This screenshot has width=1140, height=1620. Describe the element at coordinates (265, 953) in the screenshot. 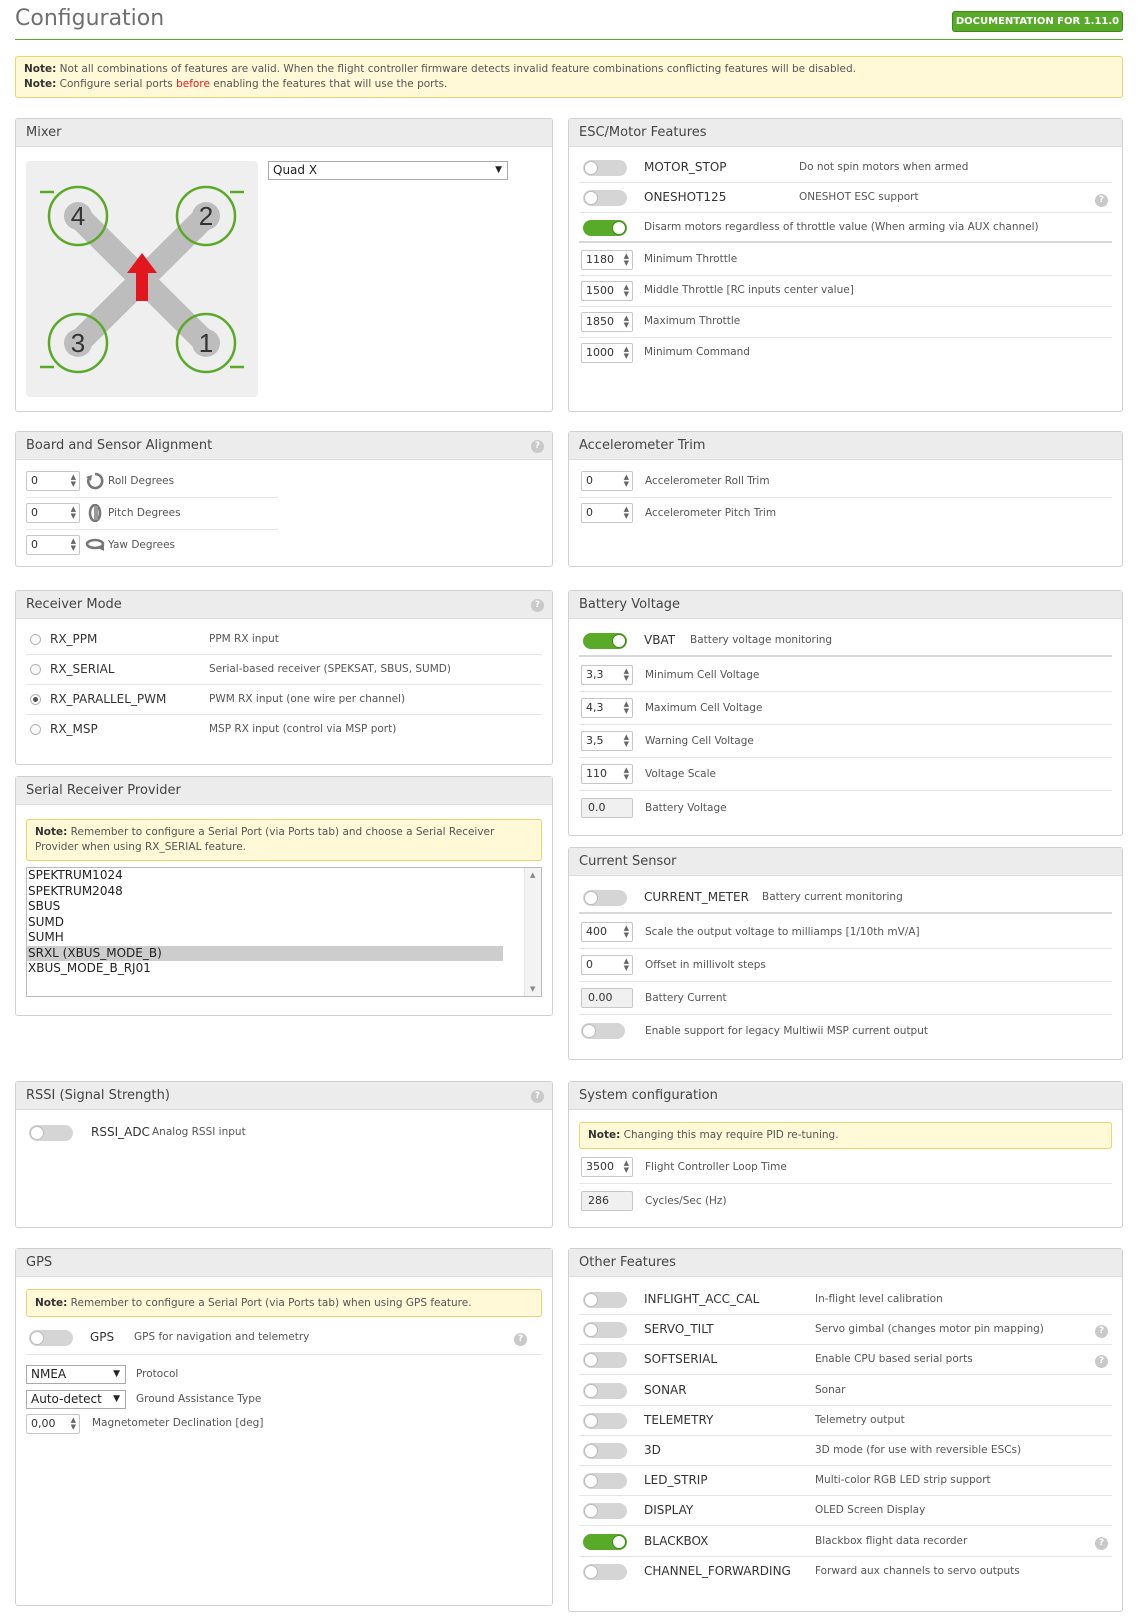

I see `list-item-selected: SRXL (XBUS_MODE_B)` at that location.